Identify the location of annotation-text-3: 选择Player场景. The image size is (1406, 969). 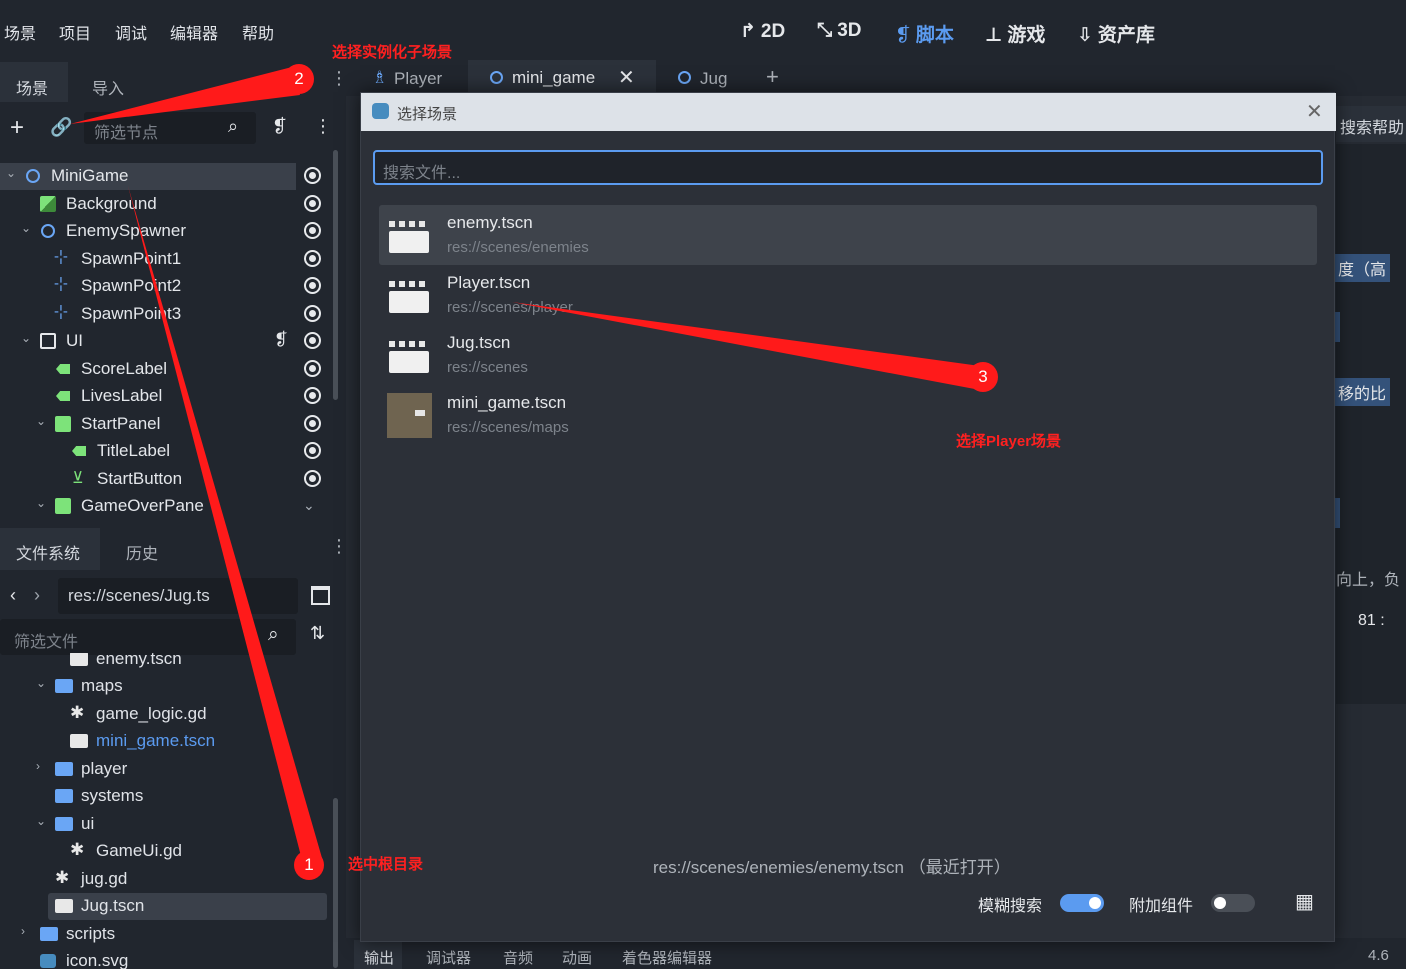
(1009, 441).